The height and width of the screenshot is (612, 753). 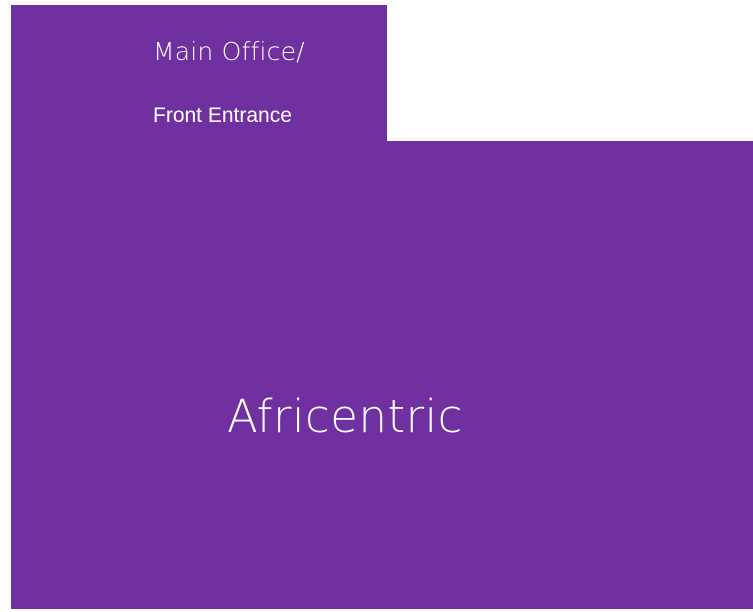 I want to click on africentric-label: Africentric, so click(x=345, y=416).